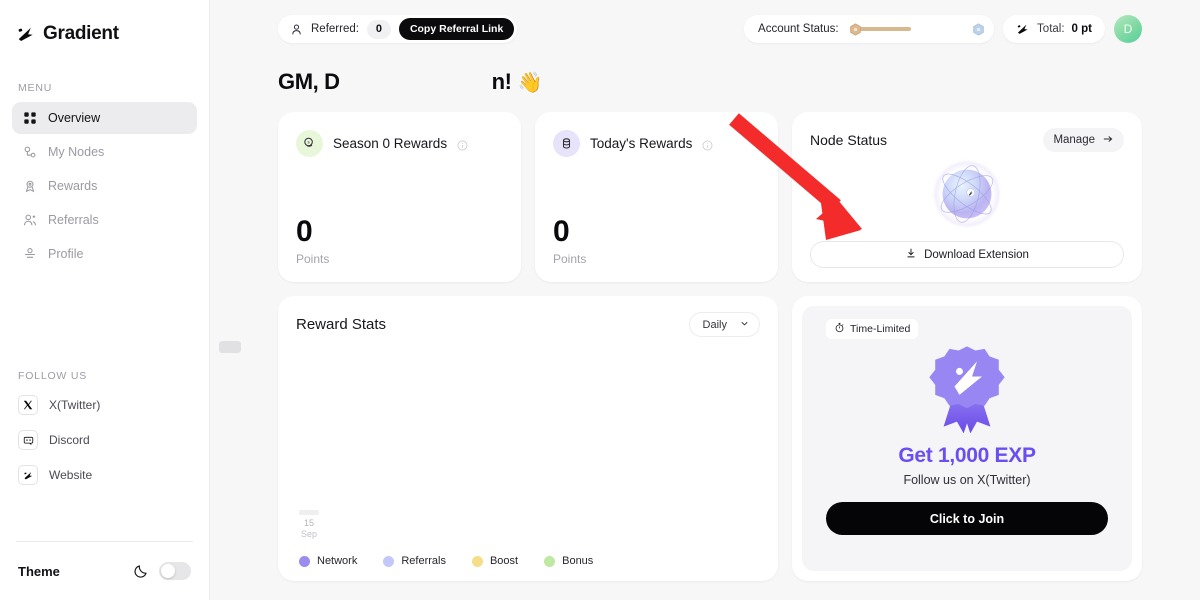  I want to click on account-status-pill: Account Status:, so click(869, 29).